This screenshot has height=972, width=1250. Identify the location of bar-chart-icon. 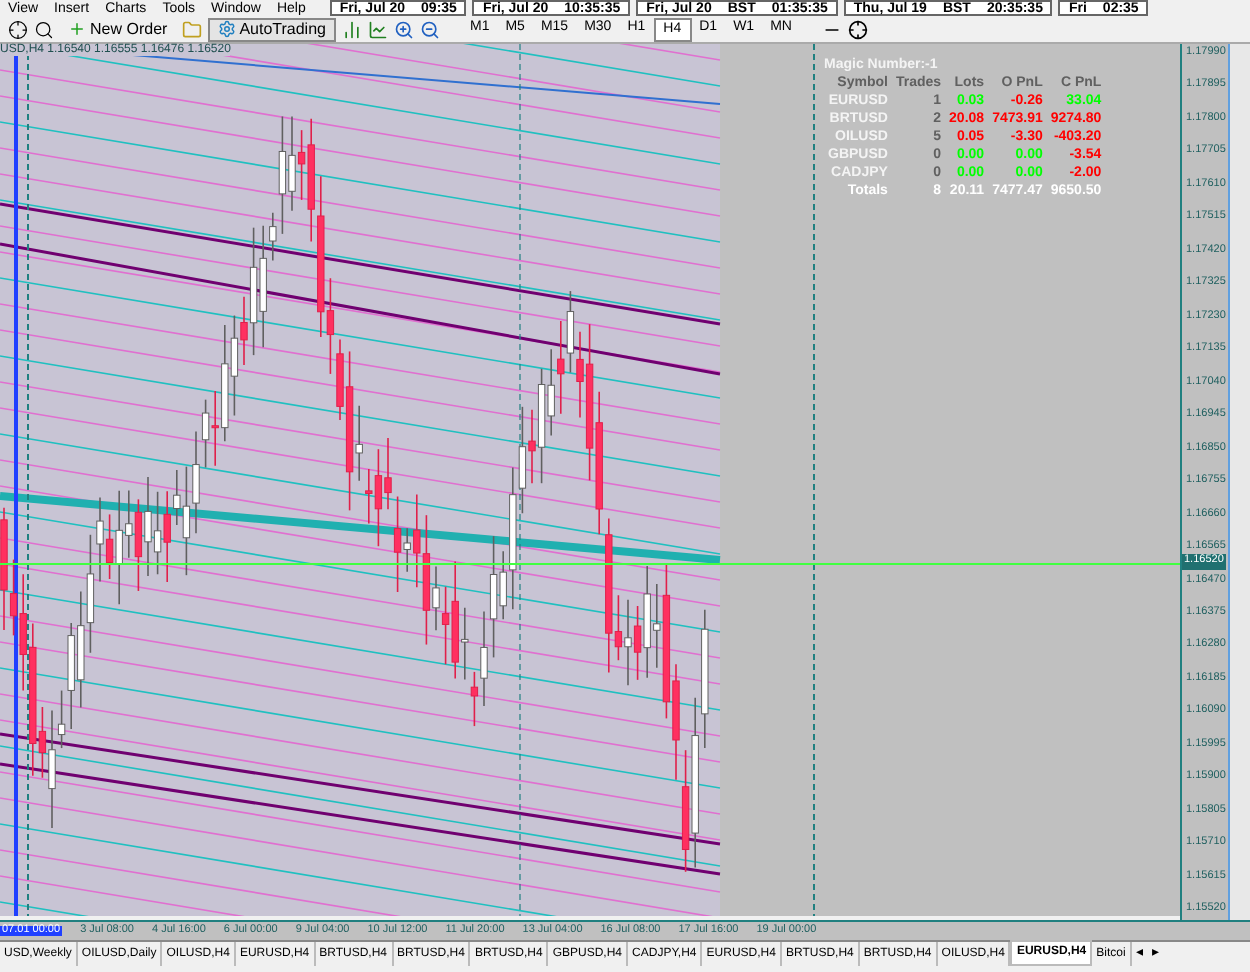
(351, 29).